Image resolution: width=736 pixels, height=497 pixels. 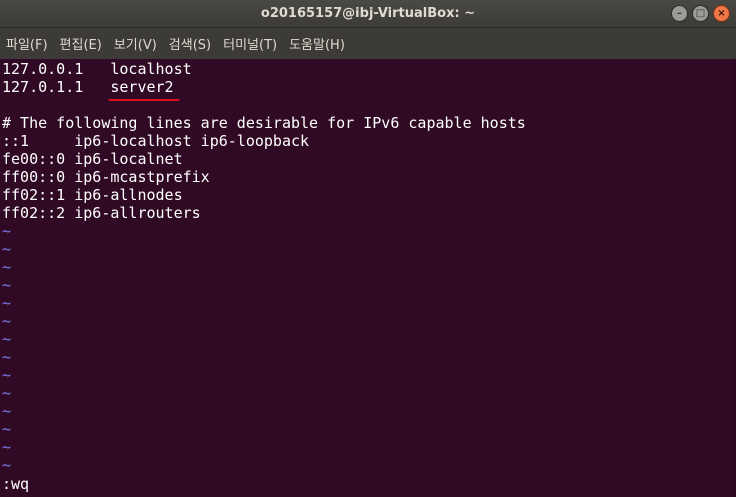 What do you see at coordinates (92, 195) in the screenshot?
I see `terminal-line: ff02::1 ip6-allnodes` at bounding box center [92, 195].